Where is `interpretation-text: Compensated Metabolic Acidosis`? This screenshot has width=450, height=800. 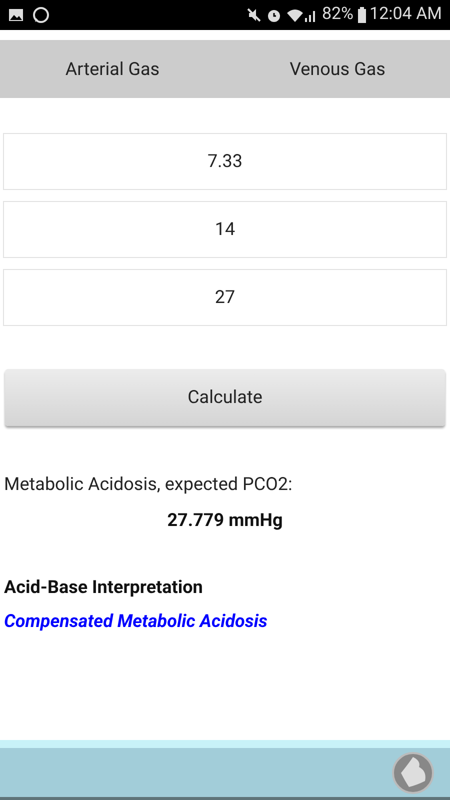
interpretation-text: Compensated Metabolic Acidosis is located at coordinates (136, 622).